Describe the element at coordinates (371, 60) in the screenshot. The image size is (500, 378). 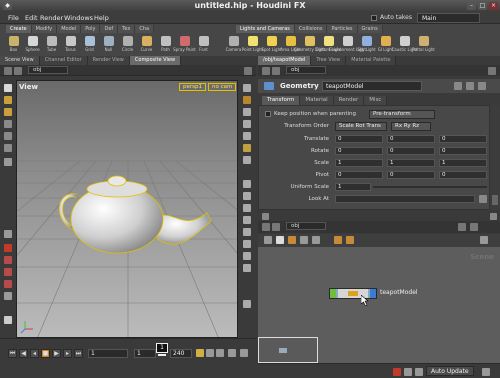
I see `tab-material-palette: Material Palette` at that location.